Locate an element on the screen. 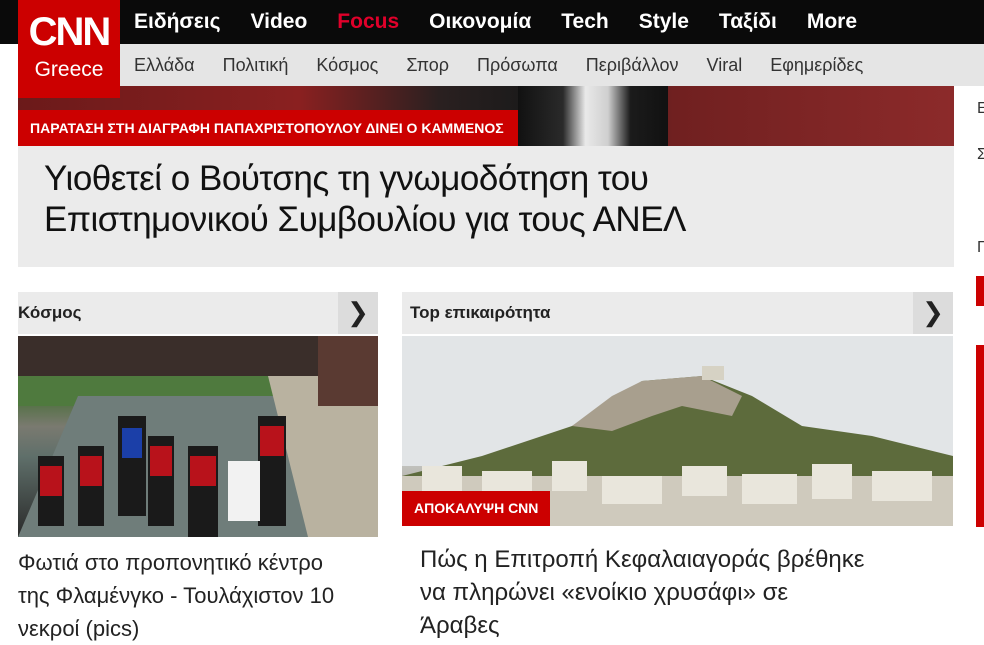 Image resolution: width=984 pixels, height=645 pixels. right-sidebar-letter: Ε is located at coordinates (980, 108).